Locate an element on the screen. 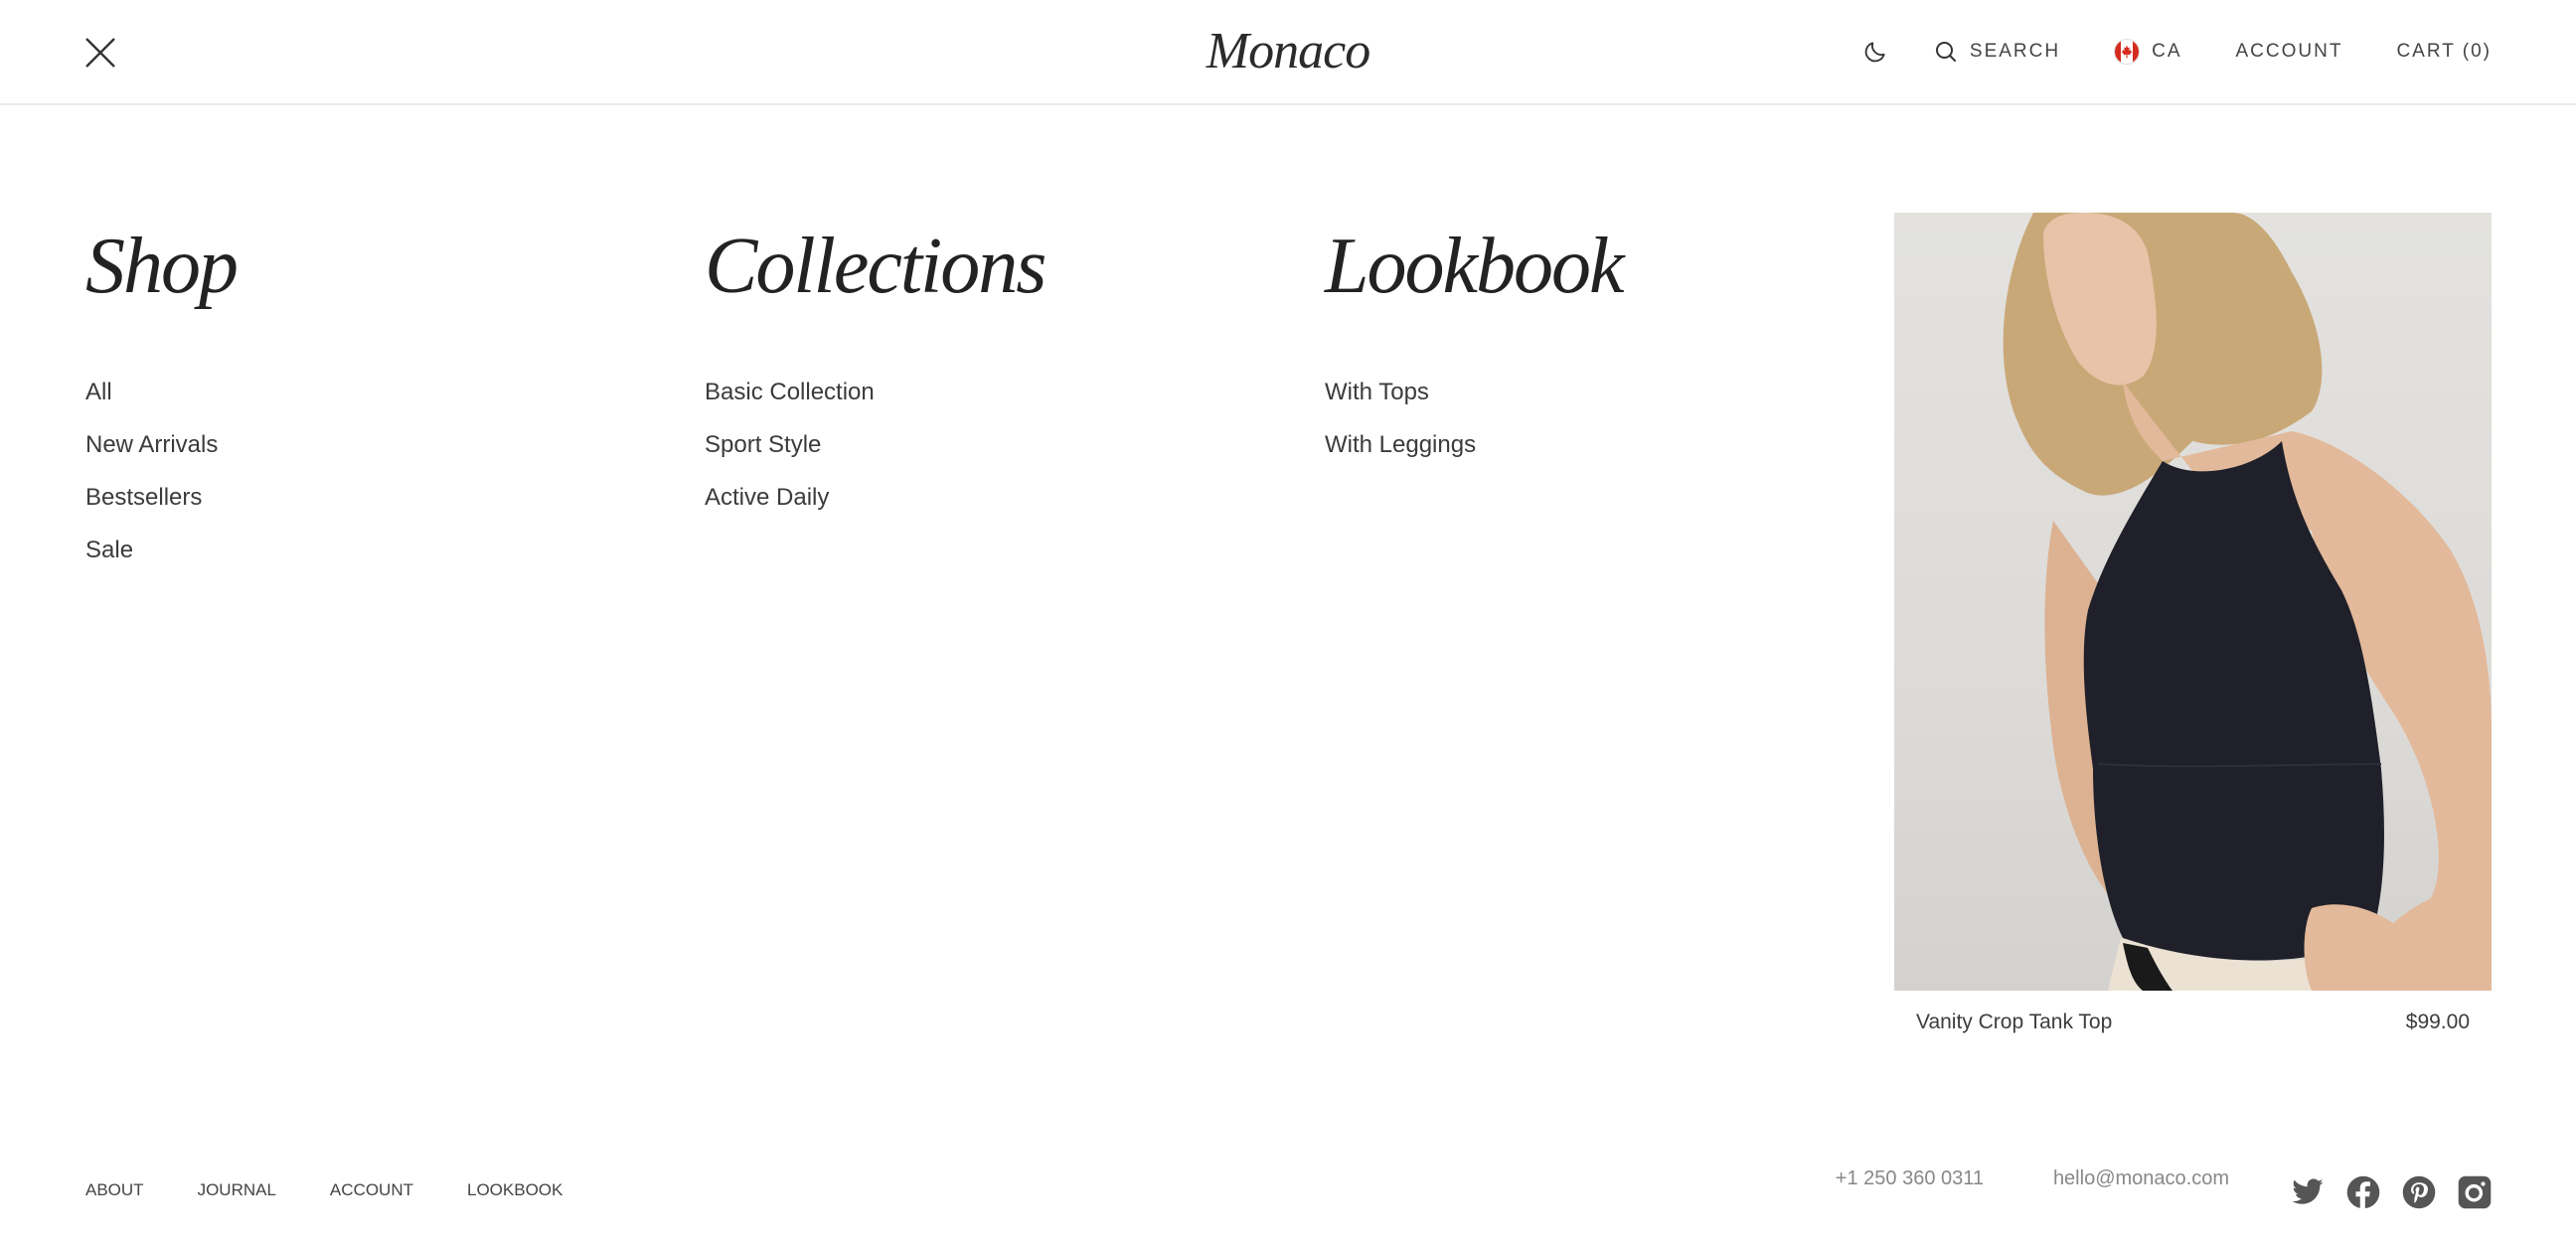 This screenshot has width=2576, height=1246. search-button: SEARCH is located at coordinates (1997, 52).